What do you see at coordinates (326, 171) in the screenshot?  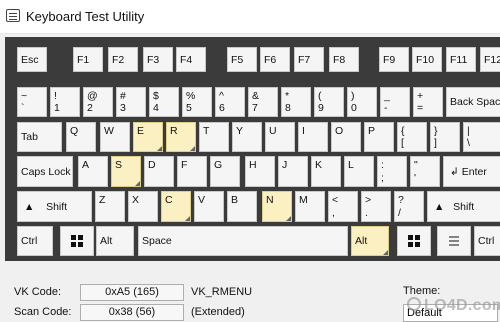 I see `key-k: K` at bounding box center [326, 171].